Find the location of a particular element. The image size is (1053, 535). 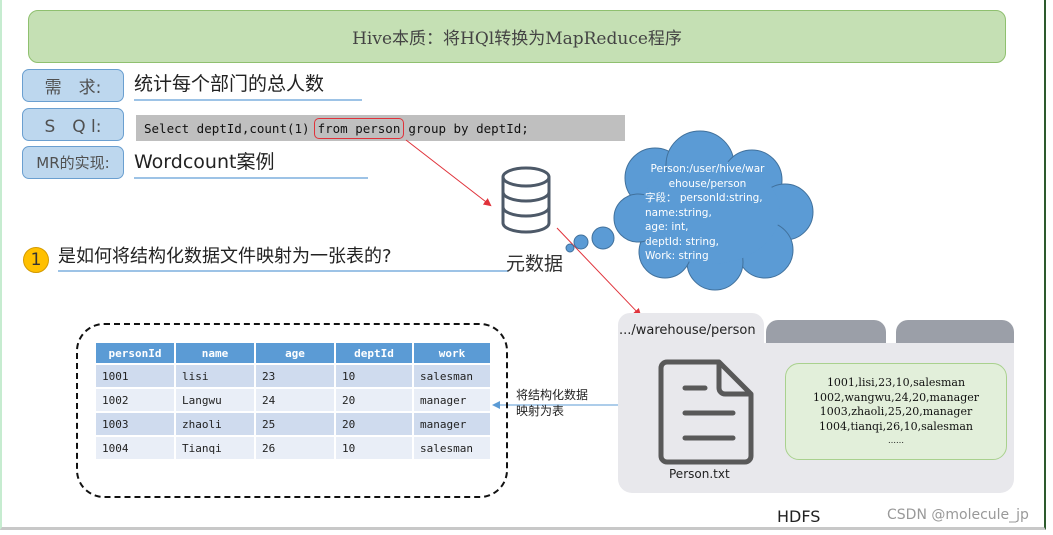

cloud-line: deptId: string, is located at coordinates (682, 241).